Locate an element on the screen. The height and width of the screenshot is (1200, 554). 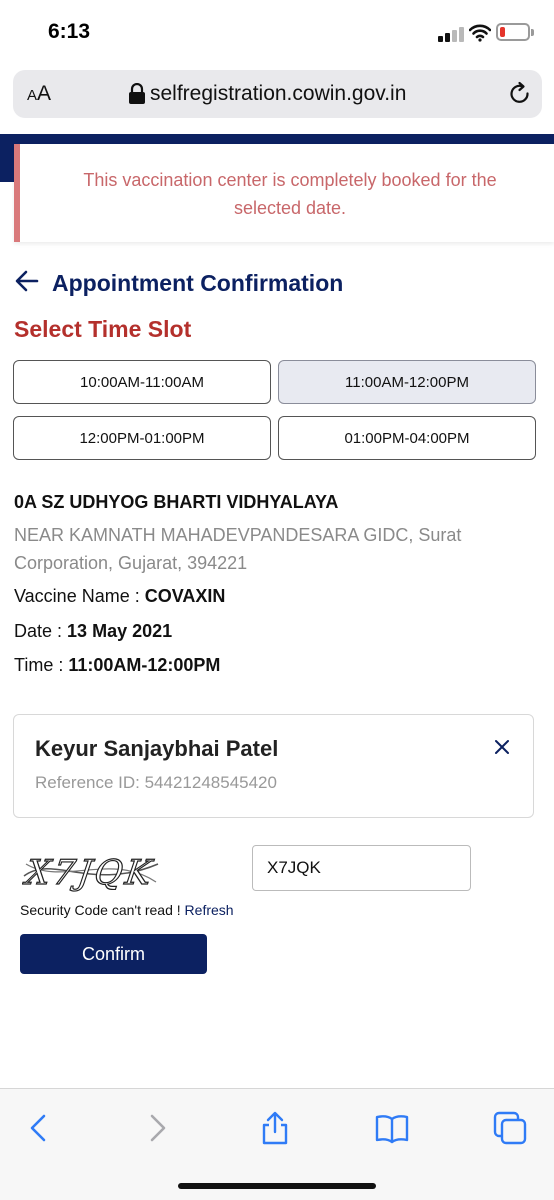
date-label: Date : is located at coordinates (38, 631).